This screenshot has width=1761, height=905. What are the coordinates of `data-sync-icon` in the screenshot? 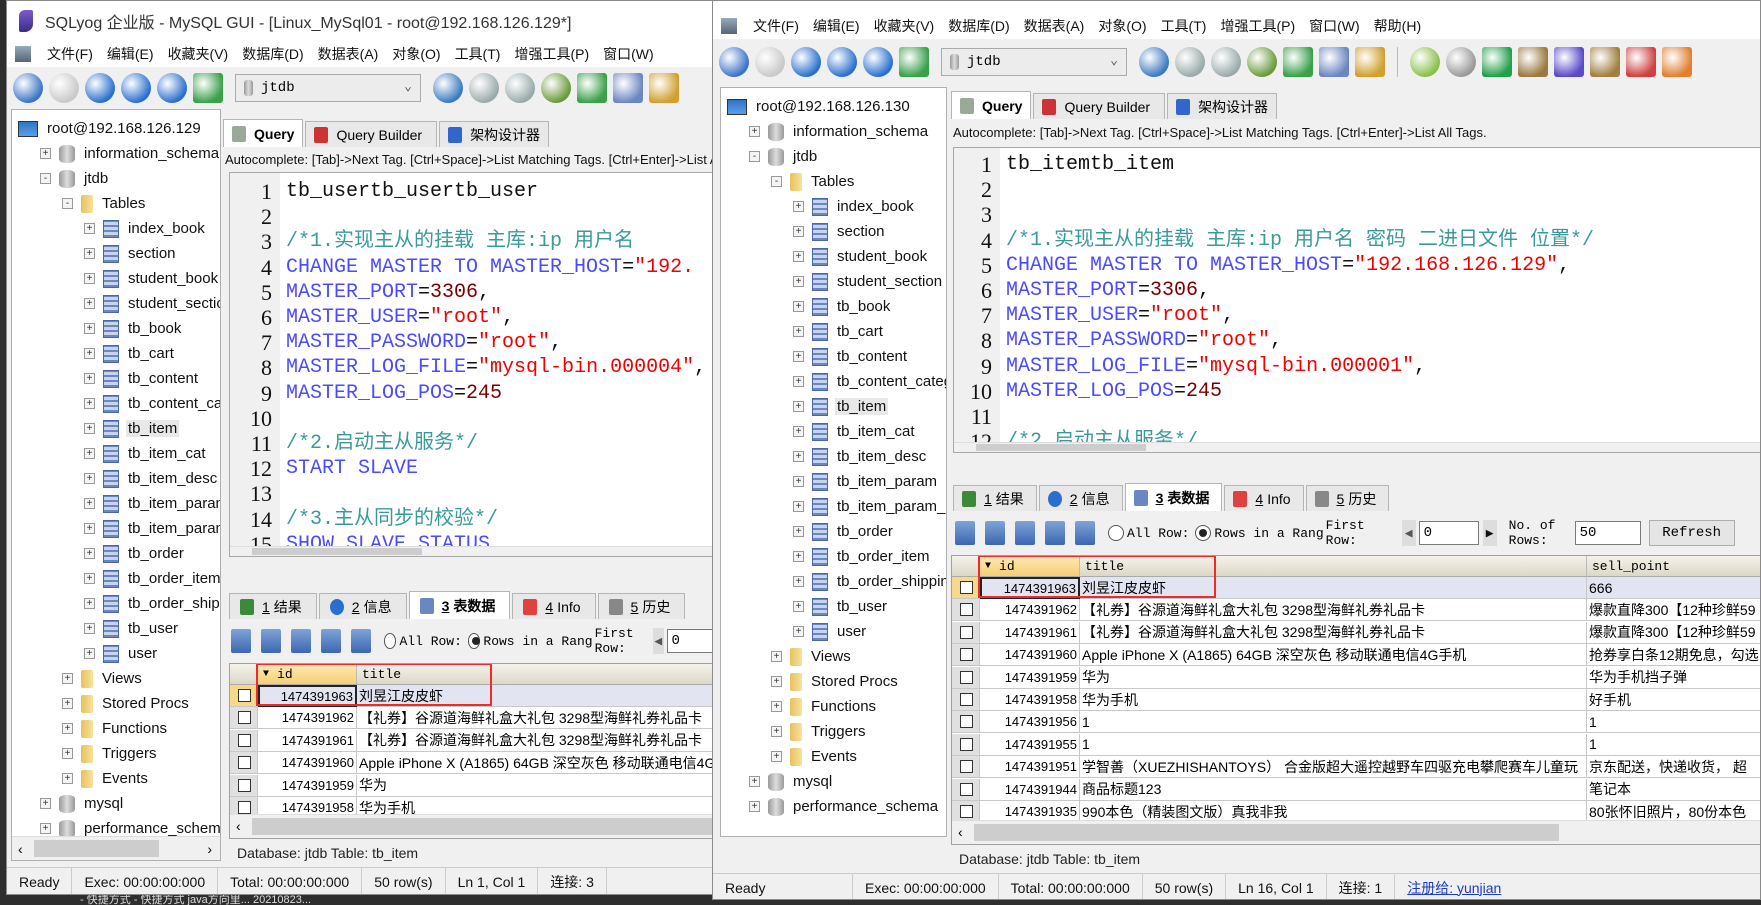 It's located at (1497, 62).